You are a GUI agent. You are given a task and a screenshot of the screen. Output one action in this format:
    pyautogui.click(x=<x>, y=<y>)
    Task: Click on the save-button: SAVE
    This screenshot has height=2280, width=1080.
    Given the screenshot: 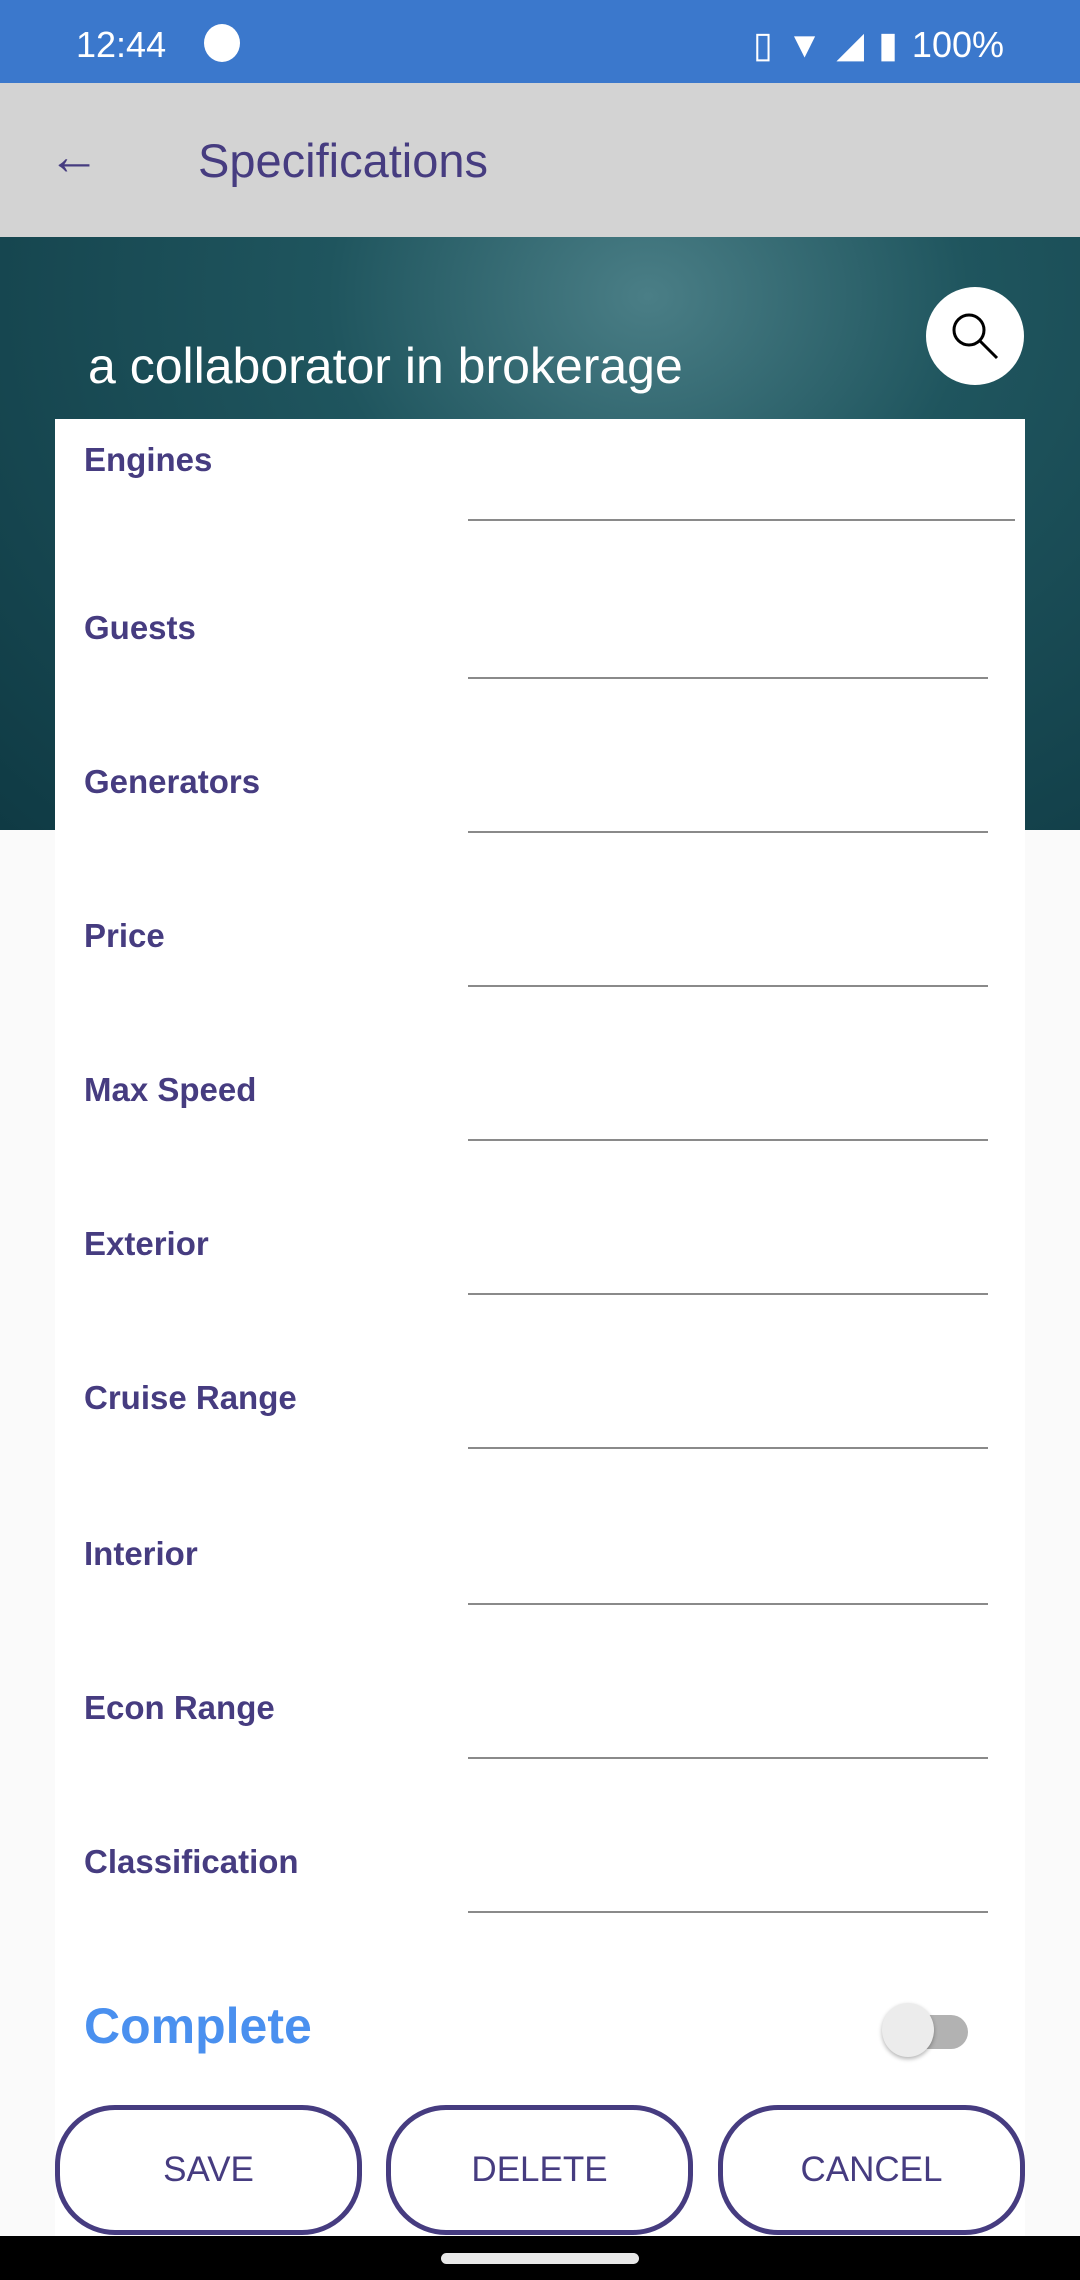 What is the action you would take?
    pyautogui.click(x=208, y=2170)
    